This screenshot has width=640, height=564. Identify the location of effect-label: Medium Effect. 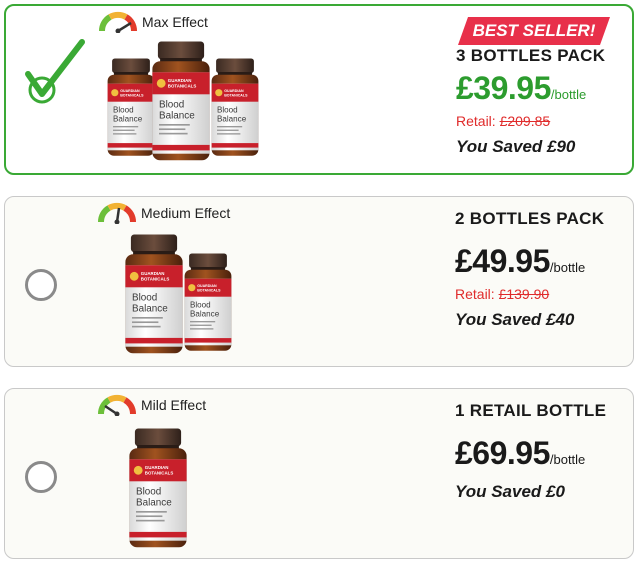
(186, 213).